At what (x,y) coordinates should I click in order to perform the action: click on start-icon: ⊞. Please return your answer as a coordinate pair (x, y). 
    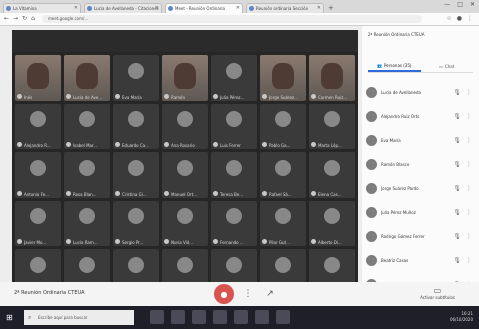
    Looking at the image, I should click on (11, 317).